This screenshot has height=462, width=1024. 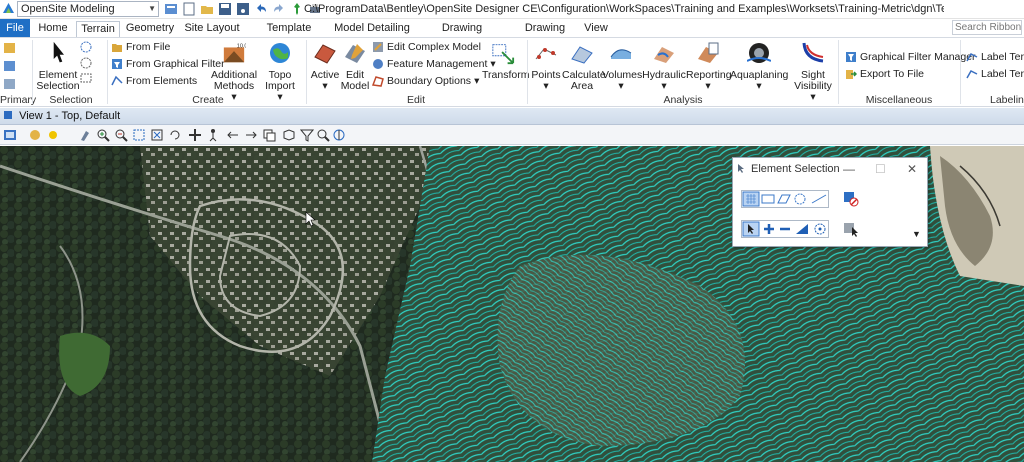 What do you see at coordinates (53, 135) in the screenshot?
I see `lighting-icon` at bounding box center [53, 135].